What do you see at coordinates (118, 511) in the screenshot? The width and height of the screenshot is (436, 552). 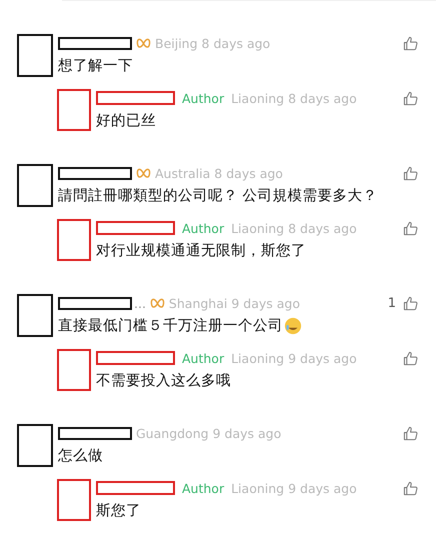 I see `reply-text: 斯您了` at bounding box center [118, 511].